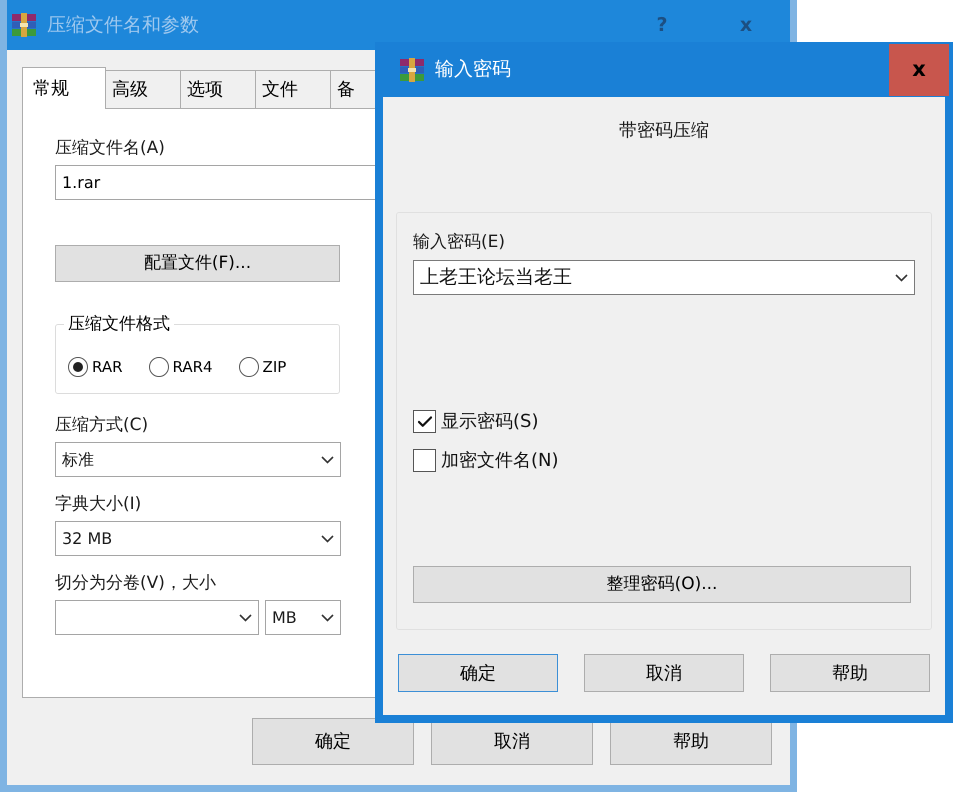 This screenshot has height=795, width=960. Describe the element at coordinates (180, 367) in the screenshot. I see `radio-button: RAR4` at that location.